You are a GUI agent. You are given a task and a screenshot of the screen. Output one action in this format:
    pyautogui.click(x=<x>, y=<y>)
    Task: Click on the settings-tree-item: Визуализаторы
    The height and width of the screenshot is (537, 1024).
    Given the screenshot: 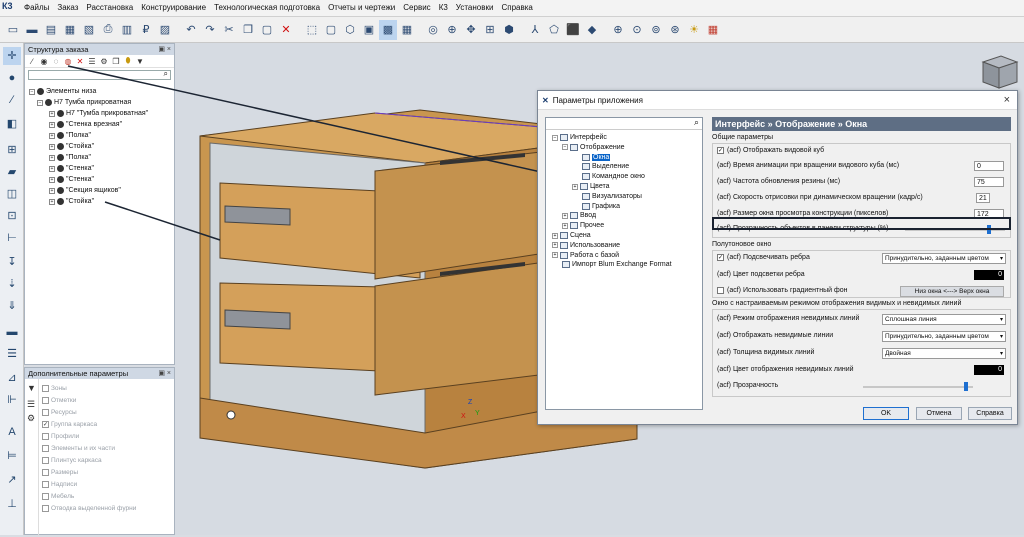 What is the action you would take?
    pyautogui.click(x=607, y=196)
    